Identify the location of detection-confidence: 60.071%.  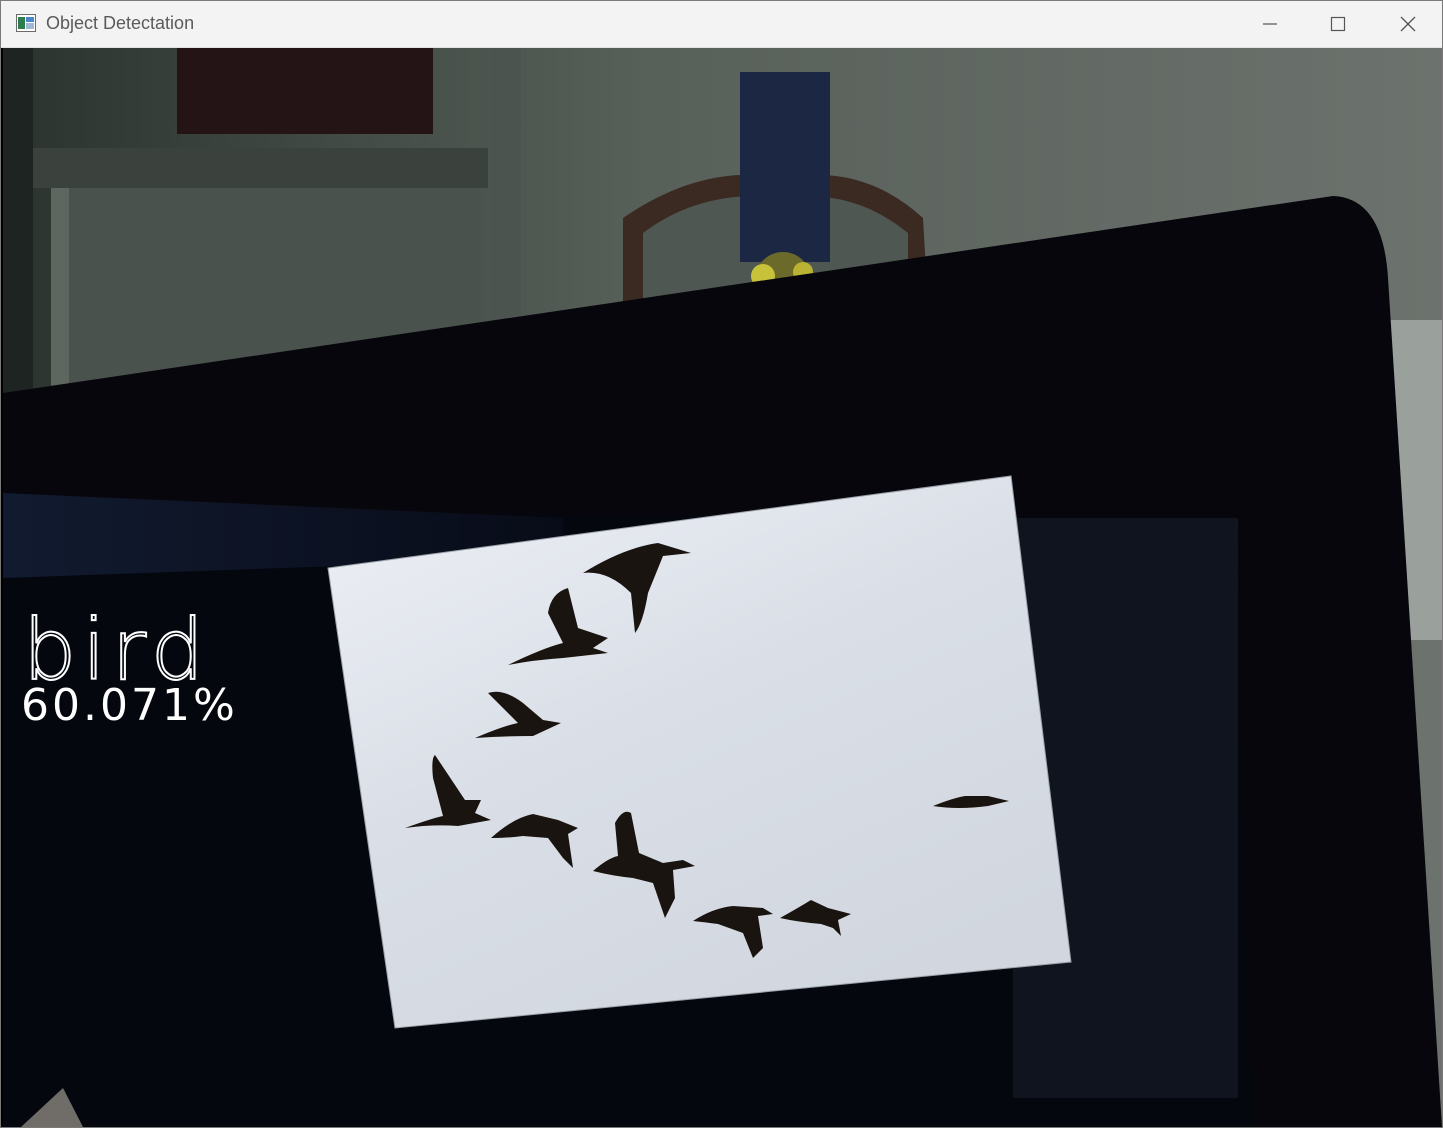
(129, 705).